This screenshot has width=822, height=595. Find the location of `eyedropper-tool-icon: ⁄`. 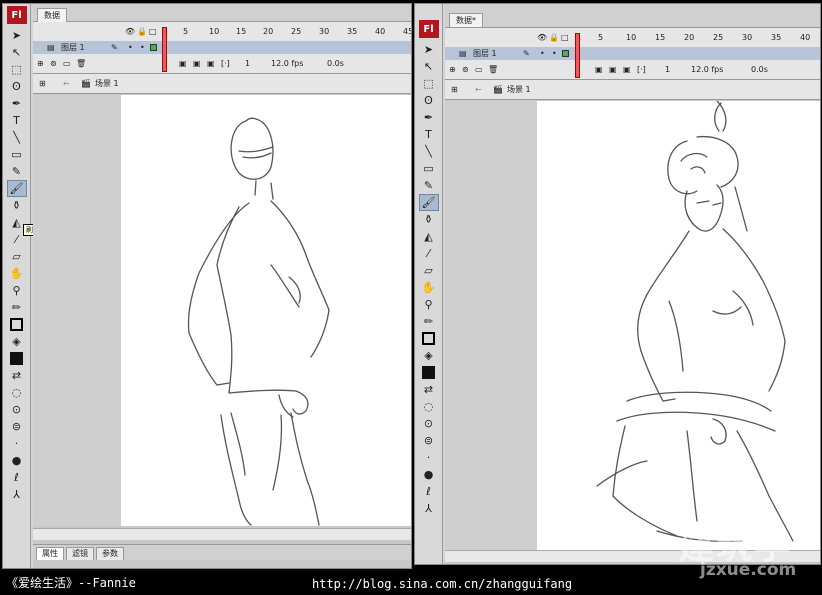

eyedropper-tool-icon: ⁄ is located at coordinates (429, 253).